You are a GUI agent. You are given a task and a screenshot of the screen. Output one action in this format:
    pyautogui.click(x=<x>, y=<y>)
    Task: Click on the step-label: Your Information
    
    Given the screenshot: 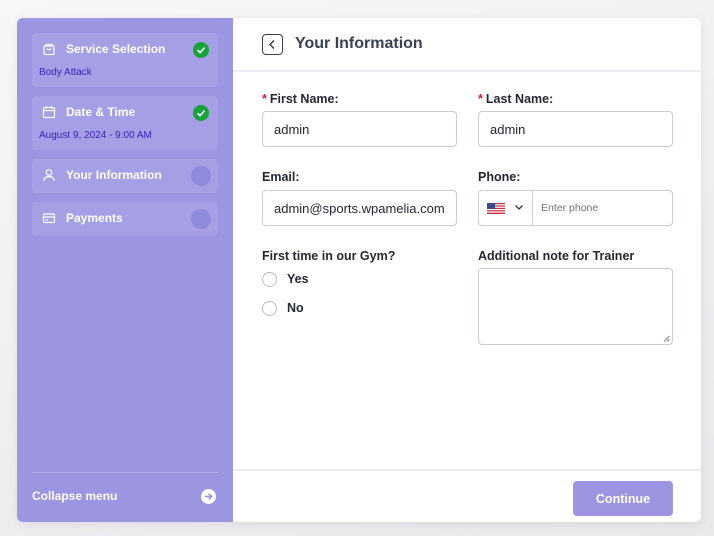 What is the action you would take?
    pyautogui.click(x=114, y=175)
    